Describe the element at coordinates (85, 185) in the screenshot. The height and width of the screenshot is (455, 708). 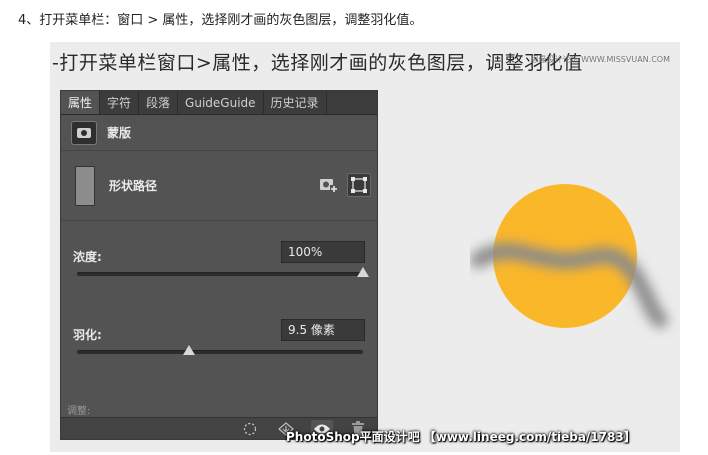
I see `shape-path-thumbnail` at that location.